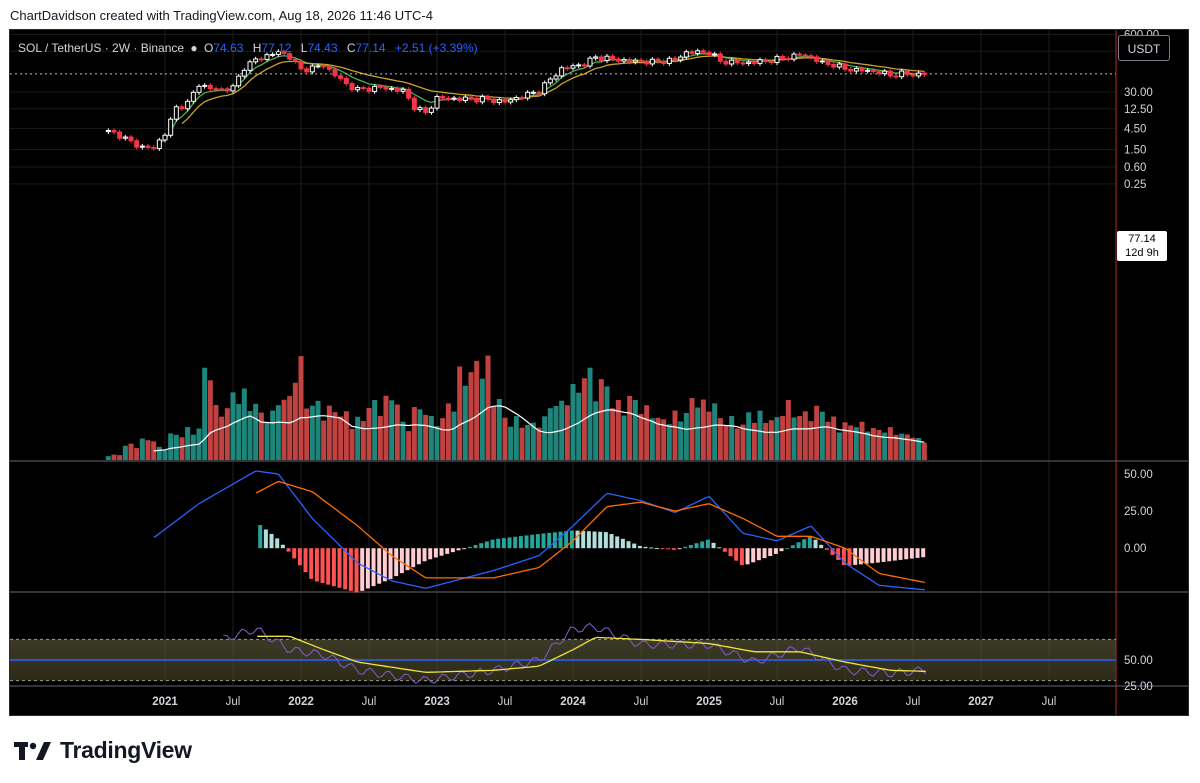 Image resolution: width=1200 pixels, height=783 pixels. Describe the element at coordinates (209, 48) in the screenshot. I see `open-label: O` at that location.